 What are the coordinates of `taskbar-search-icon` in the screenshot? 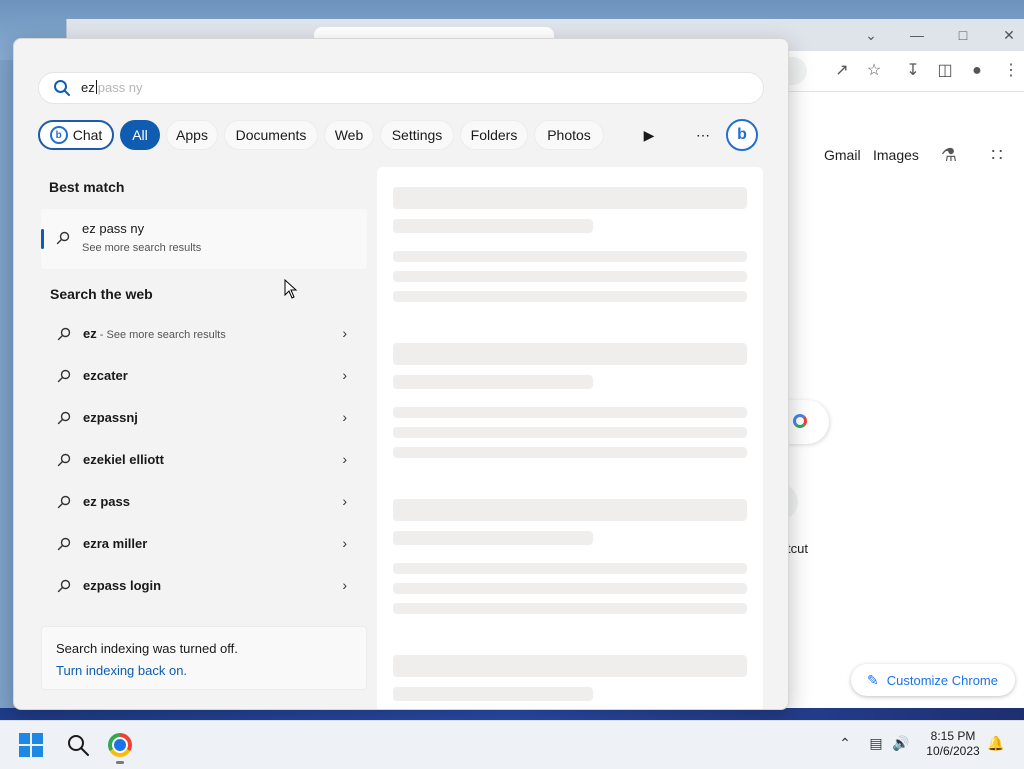 It's located at (78, 745).